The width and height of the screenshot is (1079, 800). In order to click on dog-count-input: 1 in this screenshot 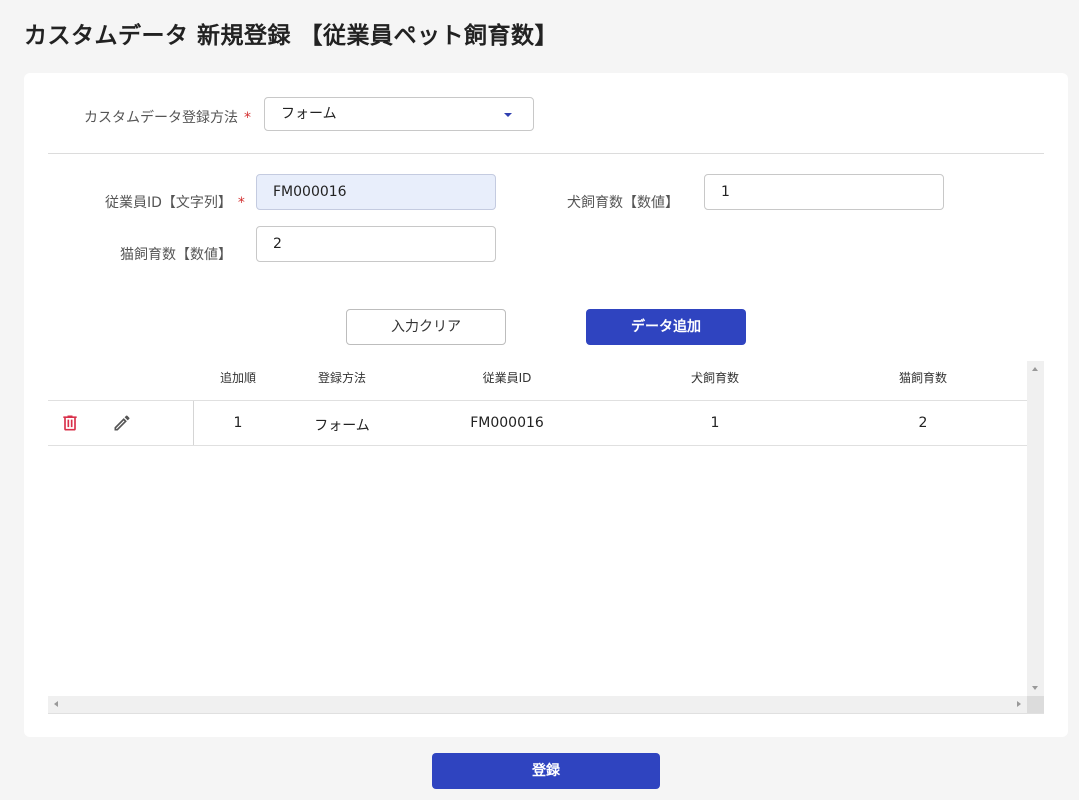, I will do `click(824, 192)`.